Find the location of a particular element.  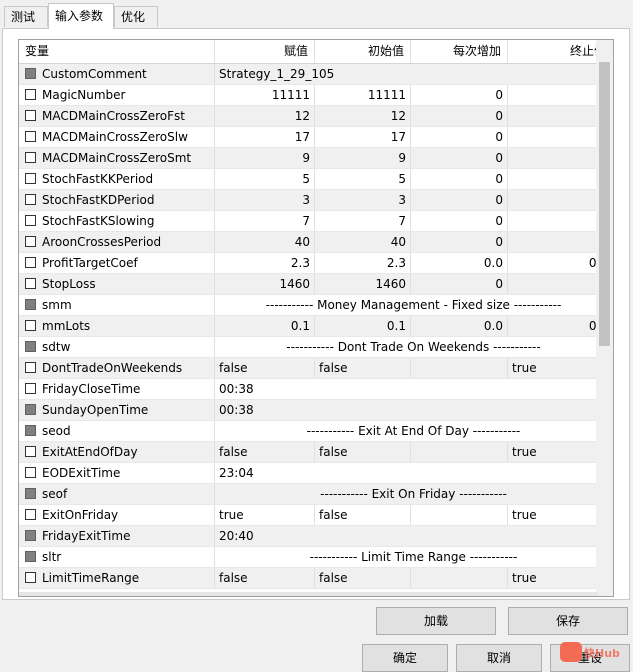

param-row-MACDMainCrossZeroSlw: MACDMainCrossZeroSlw171700 is located at coordinates (316, 137).